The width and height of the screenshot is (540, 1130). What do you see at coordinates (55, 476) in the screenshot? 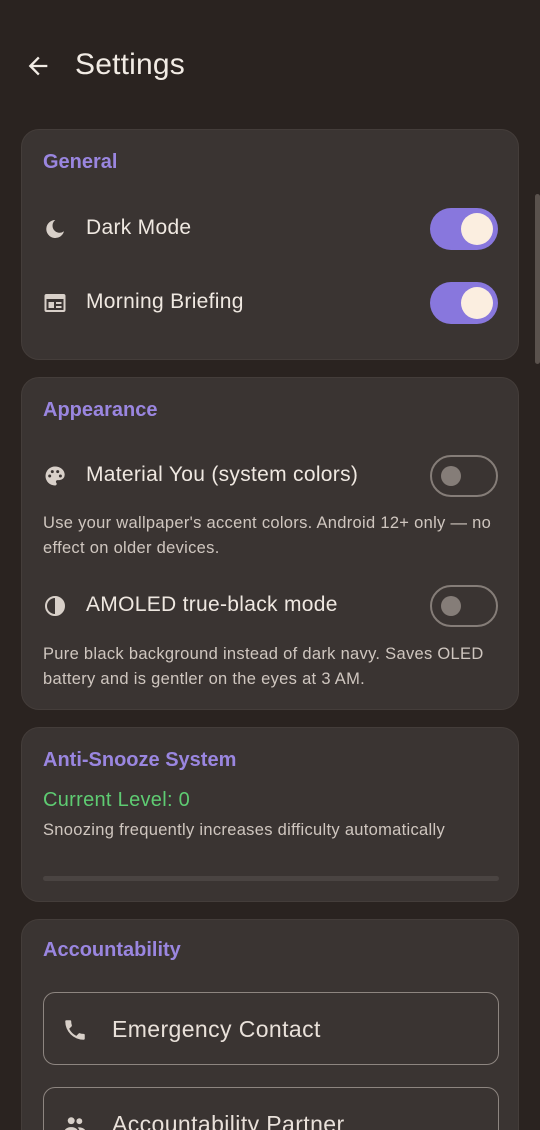
I see `palette-icon` at bounding box center [55, 476].